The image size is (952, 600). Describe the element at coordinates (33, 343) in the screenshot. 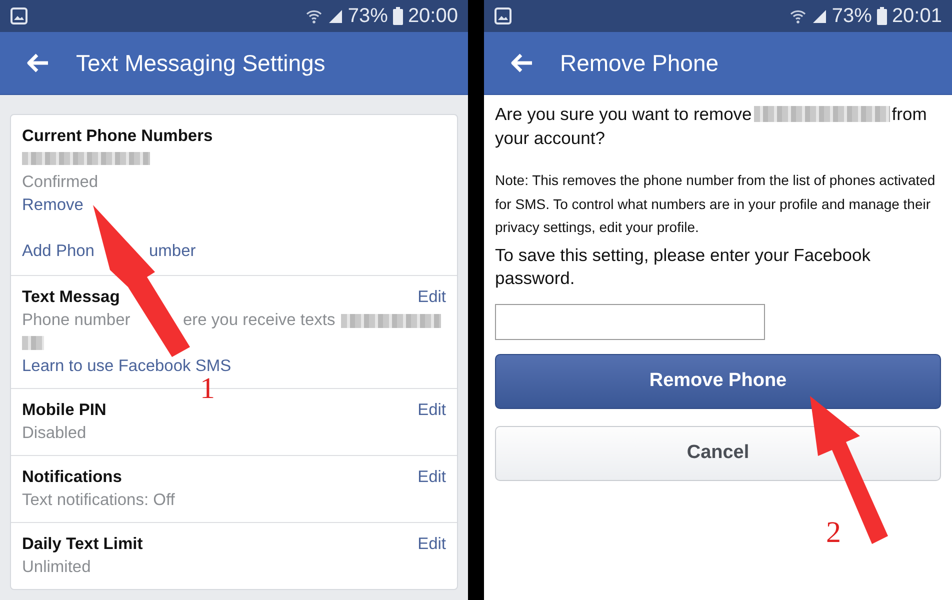

I see `redacted-number` at that location.